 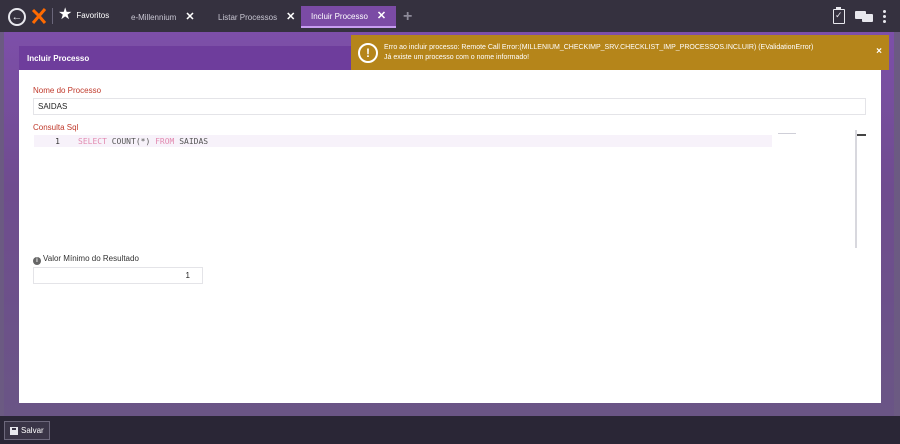 I want to click on sql-code: SELECT COUNT(*) FROM SAIDAS, so click(x=143, y=141).